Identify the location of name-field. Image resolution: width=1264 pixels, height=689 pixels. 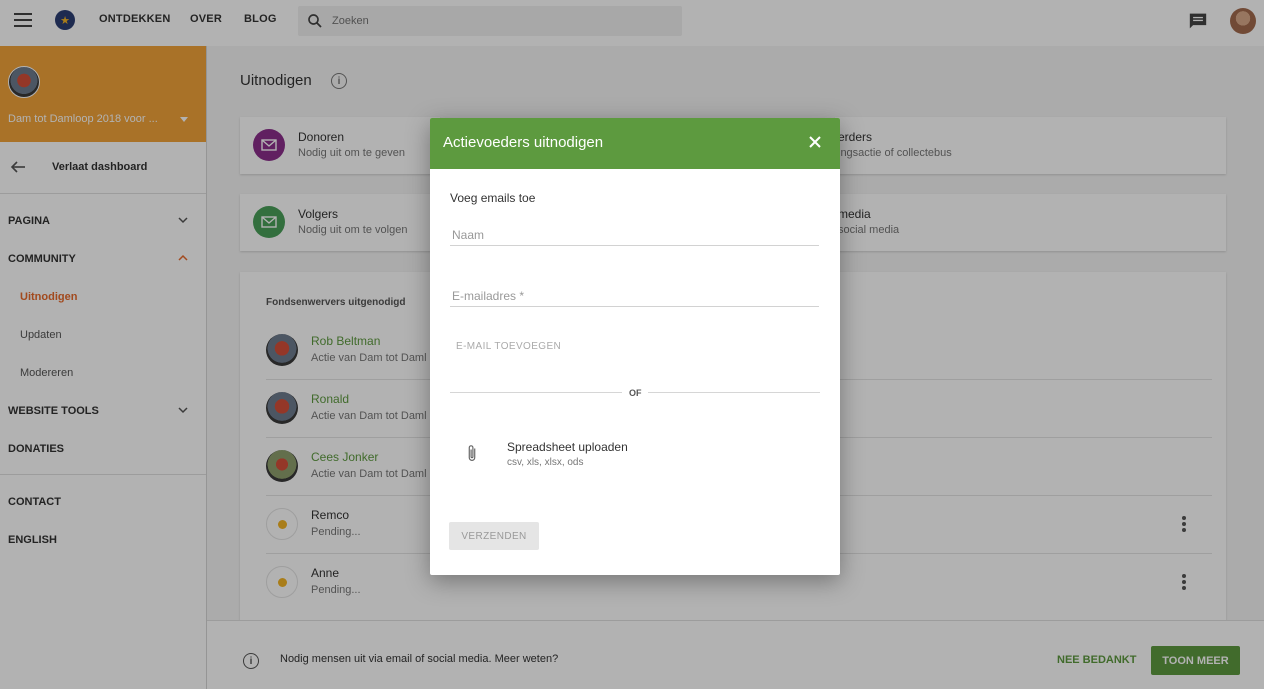
(634, 235).